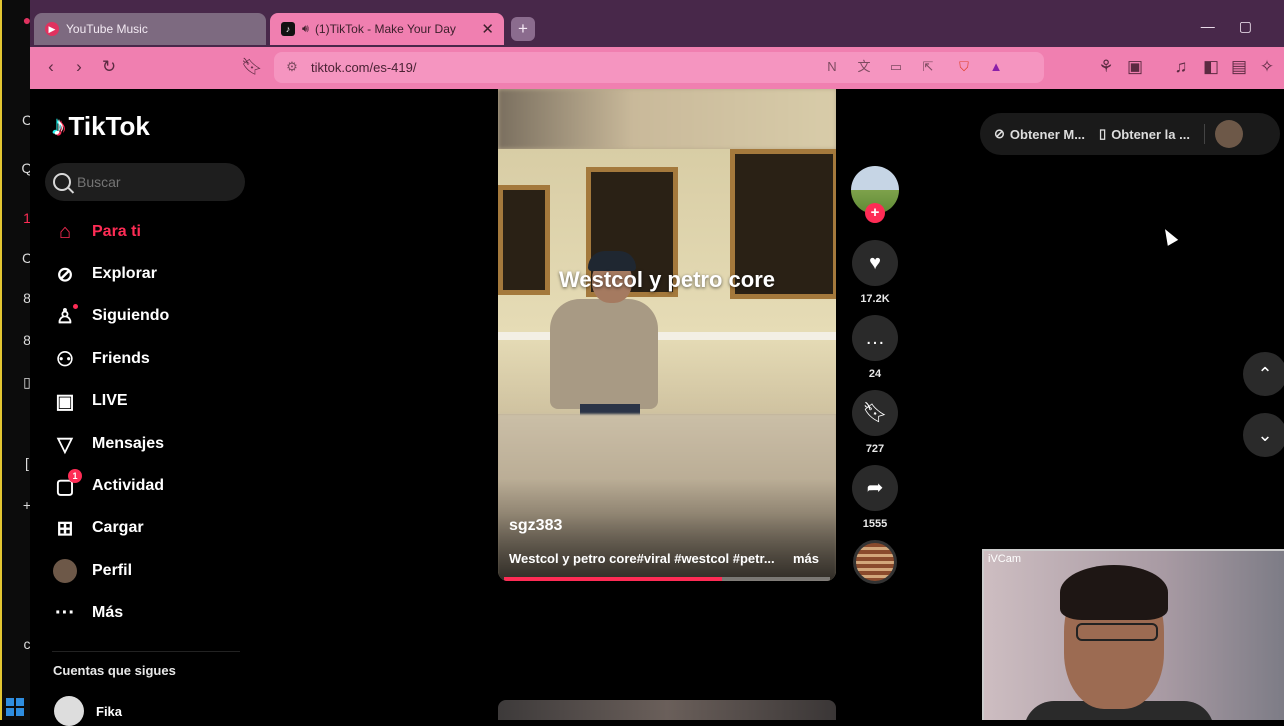 Image resolution: width=1284 pixels, height=726 pixels. What do you see at coordinates (600, 326) in the screenshot?
I see `video-person` at bounding box center [600, 326].